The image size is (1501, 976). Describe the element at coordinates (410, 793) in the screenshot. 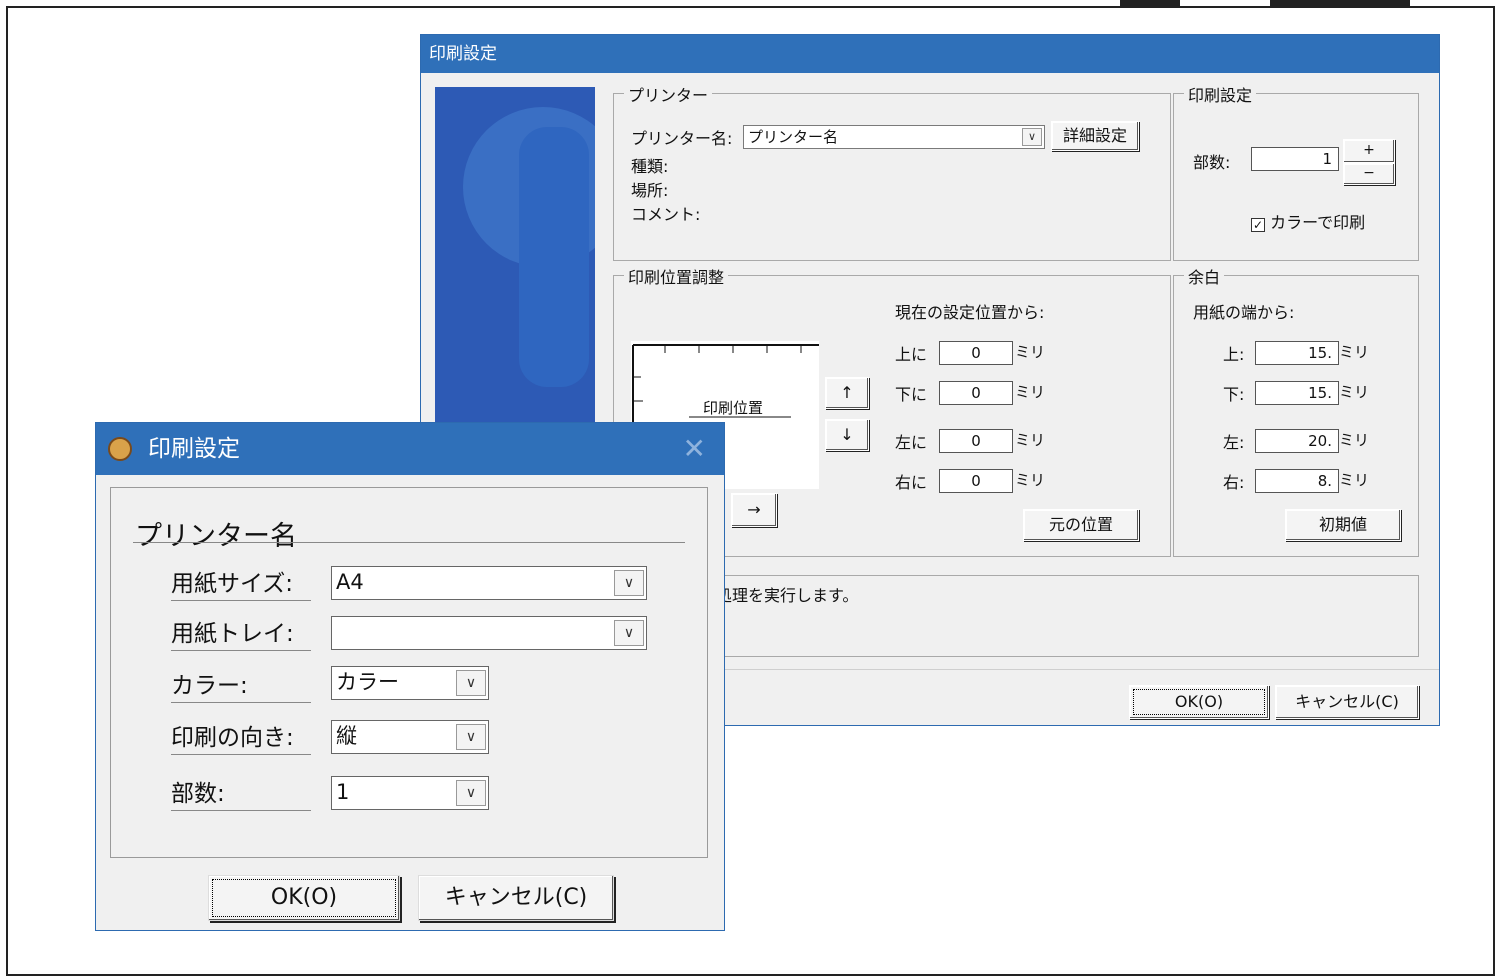

I see `copies-select: 1 ∨` at that location.